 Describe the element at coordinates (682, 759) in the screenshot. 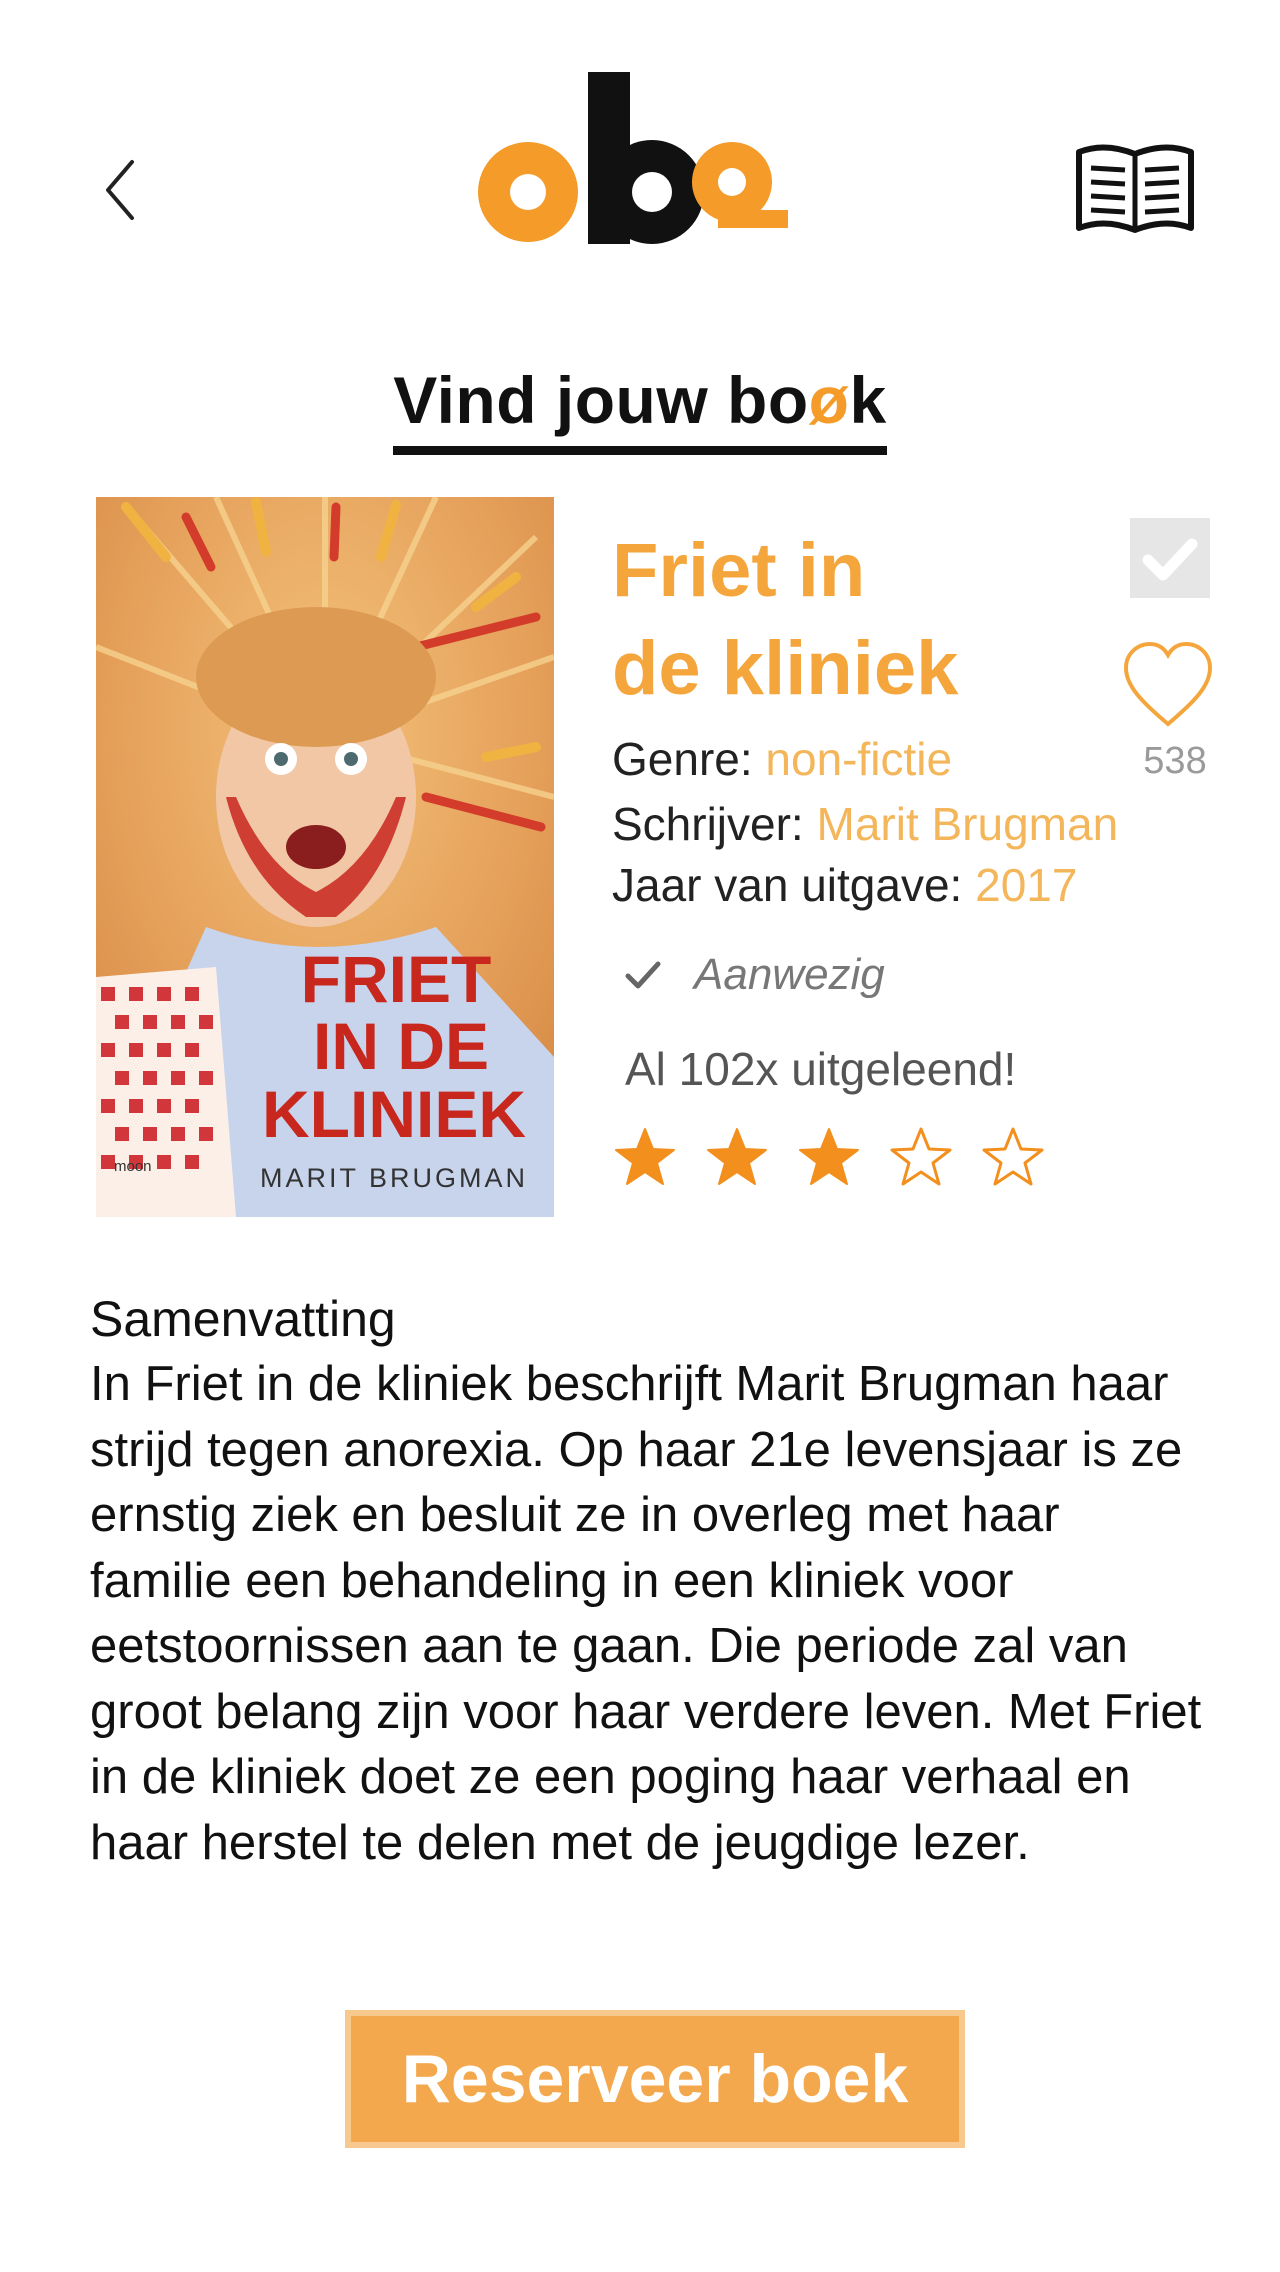

I see `genre-label: Genre:` at that location.